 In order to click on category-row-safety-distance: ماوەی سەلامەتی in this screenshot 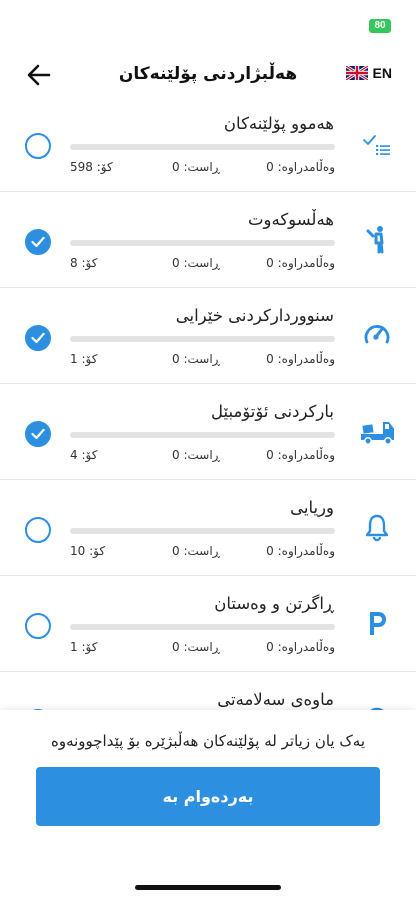, I will do `click(208, 691)`.